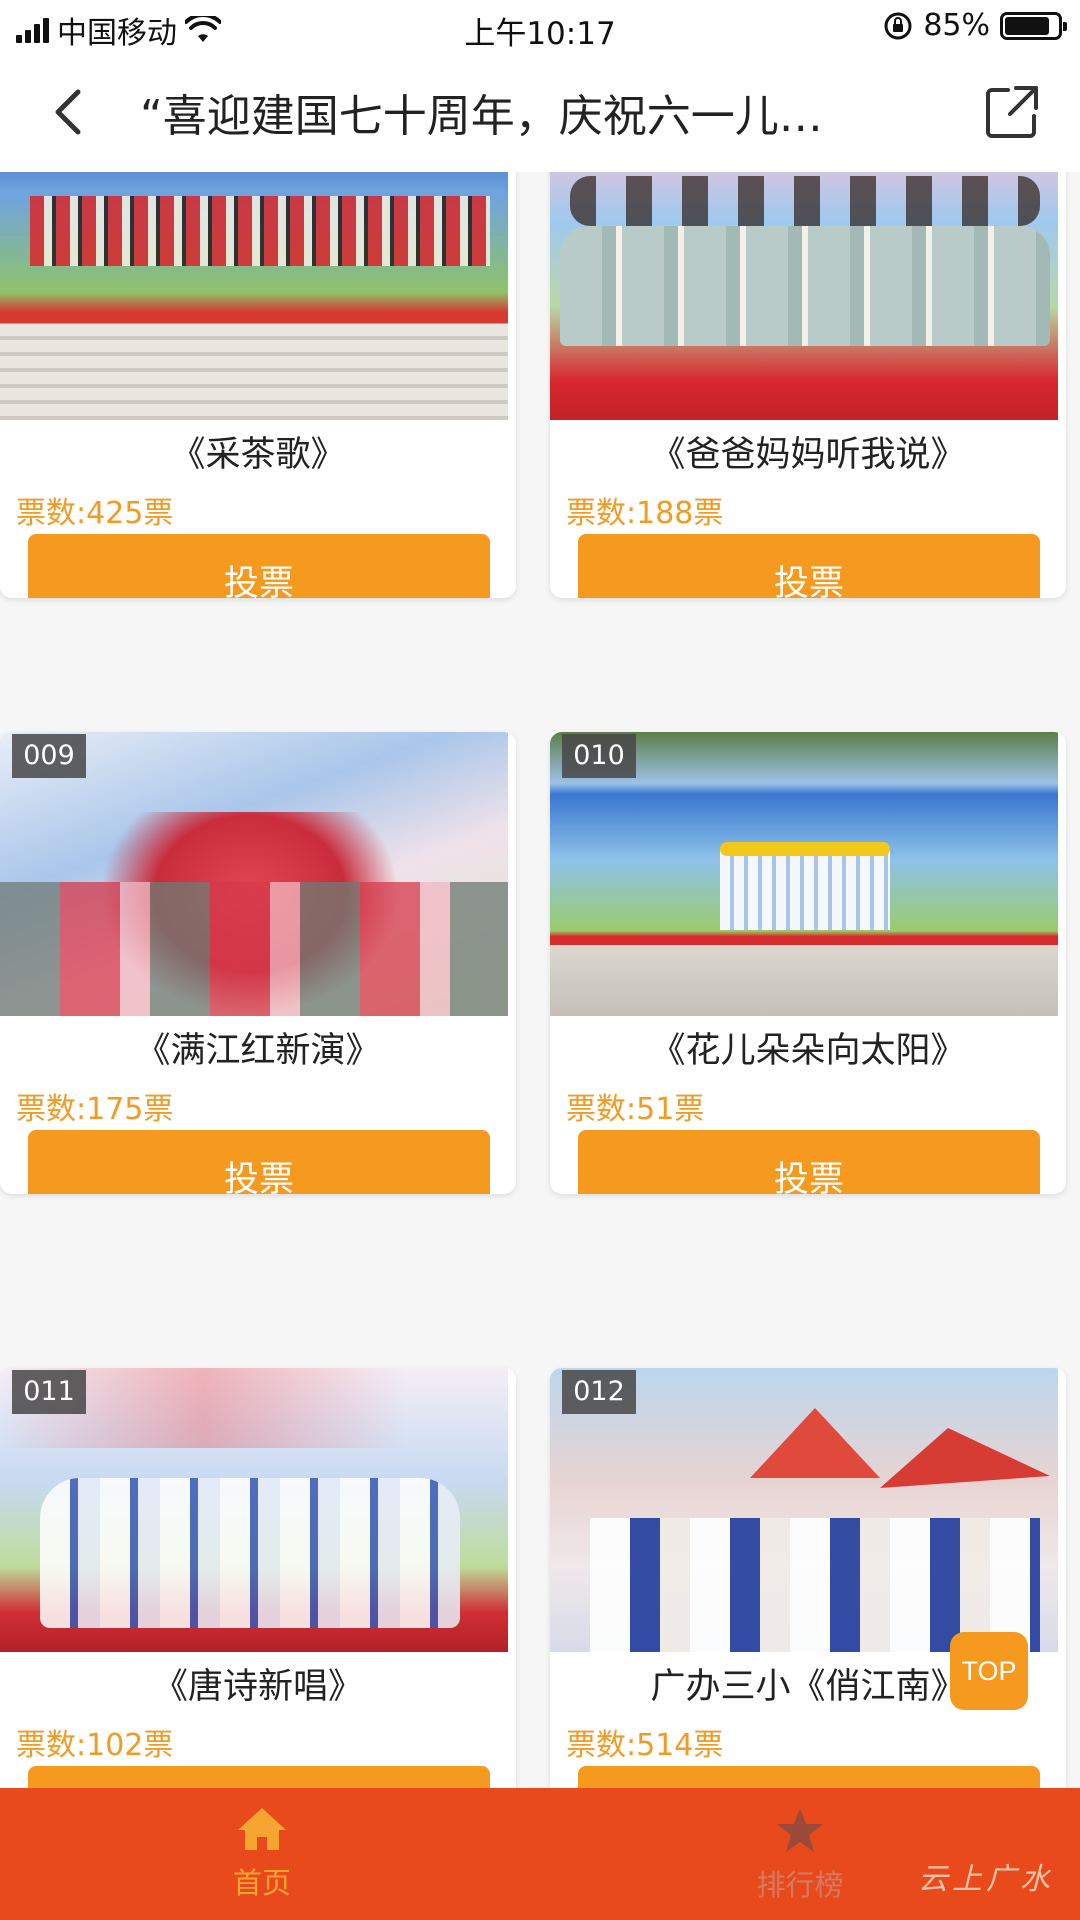  I want to click on star-icon, so click(800, 1830).